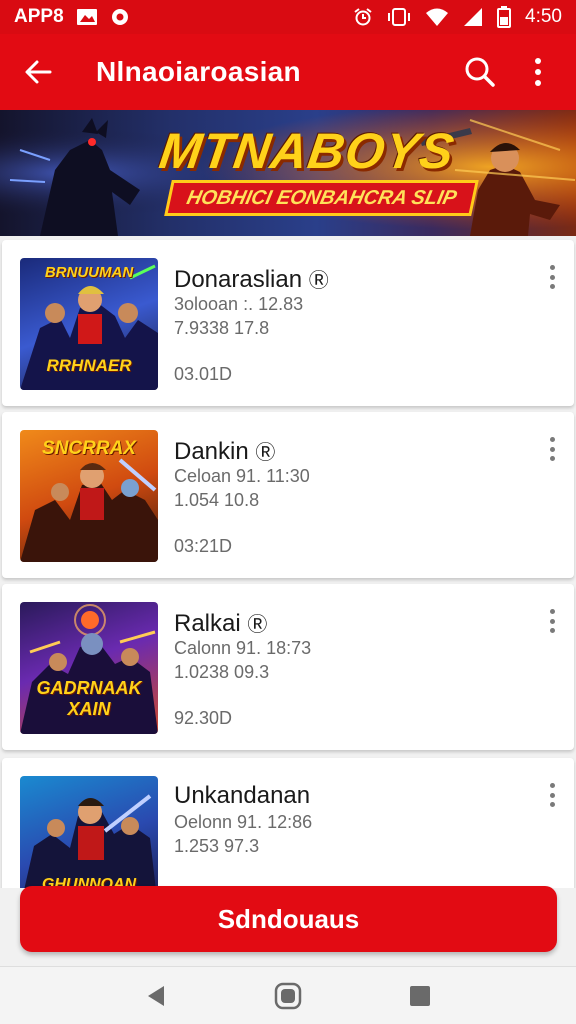 The image size is (576, 1024). What do you see at coordinates (89, 324) in the screenshot?
I see `item-thumbnail: BRNUUMAN RRHNAER` at bounding box center [89, 324].